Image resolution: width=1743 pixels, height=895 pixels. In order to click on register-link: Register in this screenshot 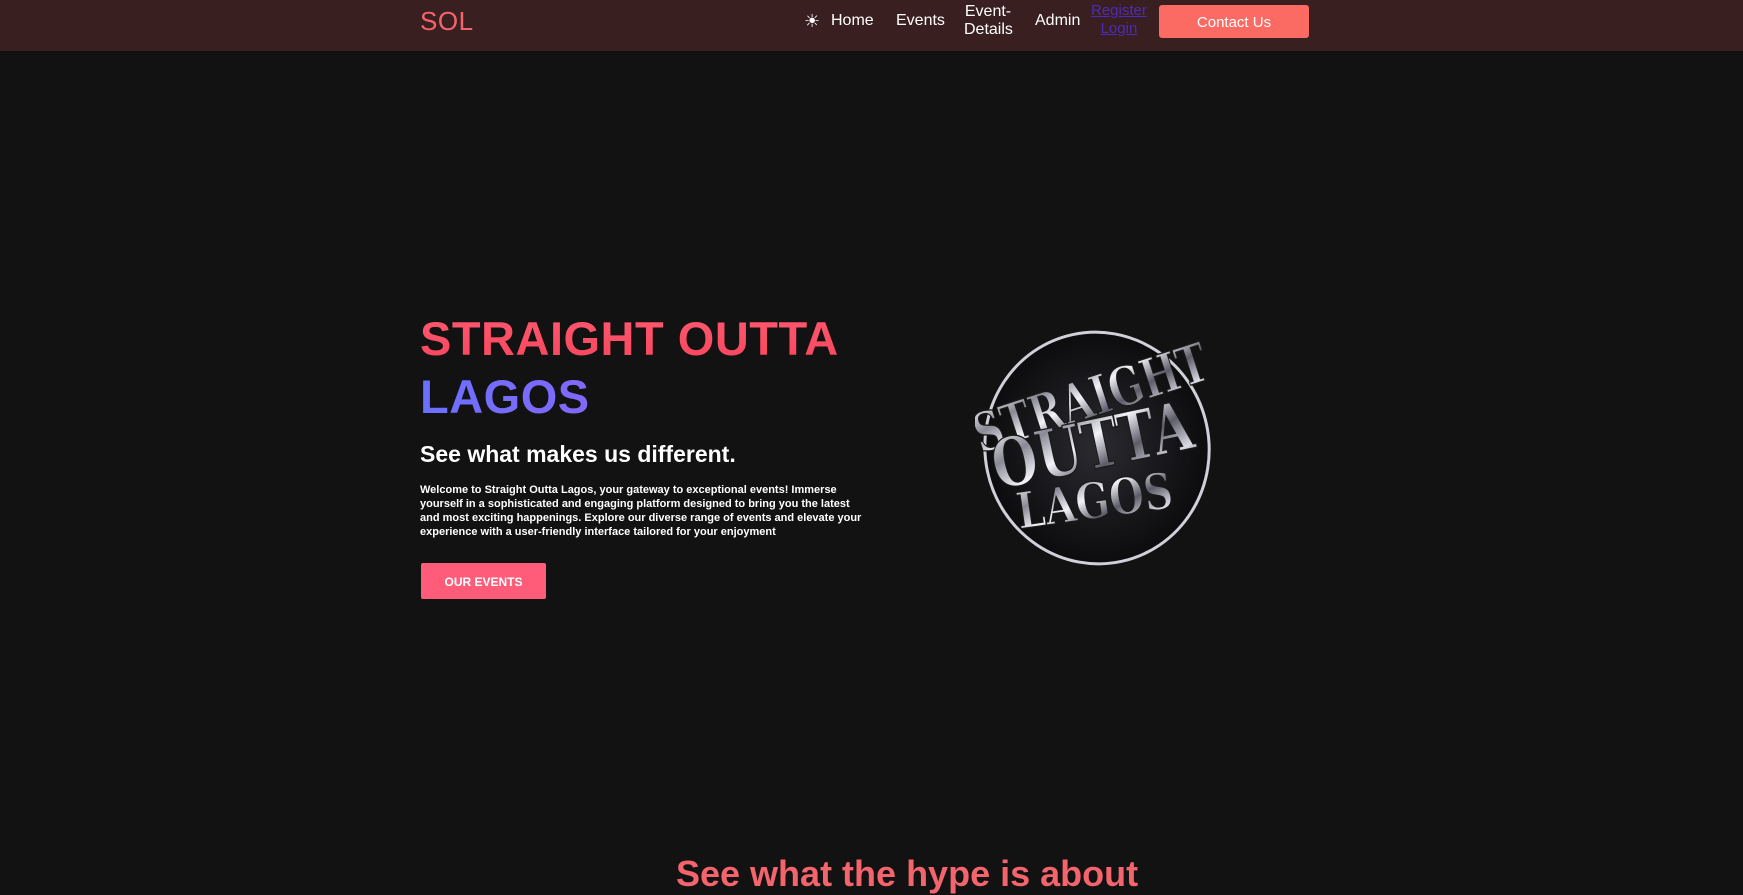, I will do `click(1119, 11)`.